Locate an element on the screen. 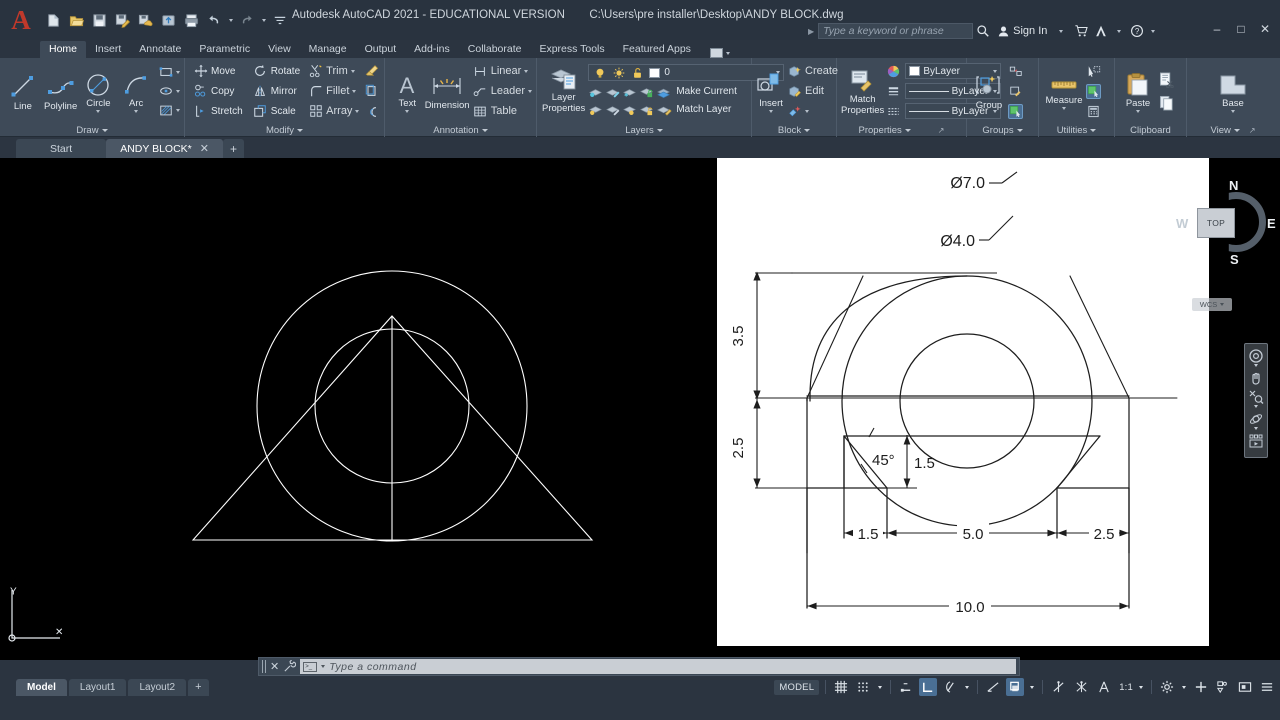 The width and height of the screenshot is (1280, 720). tab-annotate: Annotate is located at coordinates (160, 49).